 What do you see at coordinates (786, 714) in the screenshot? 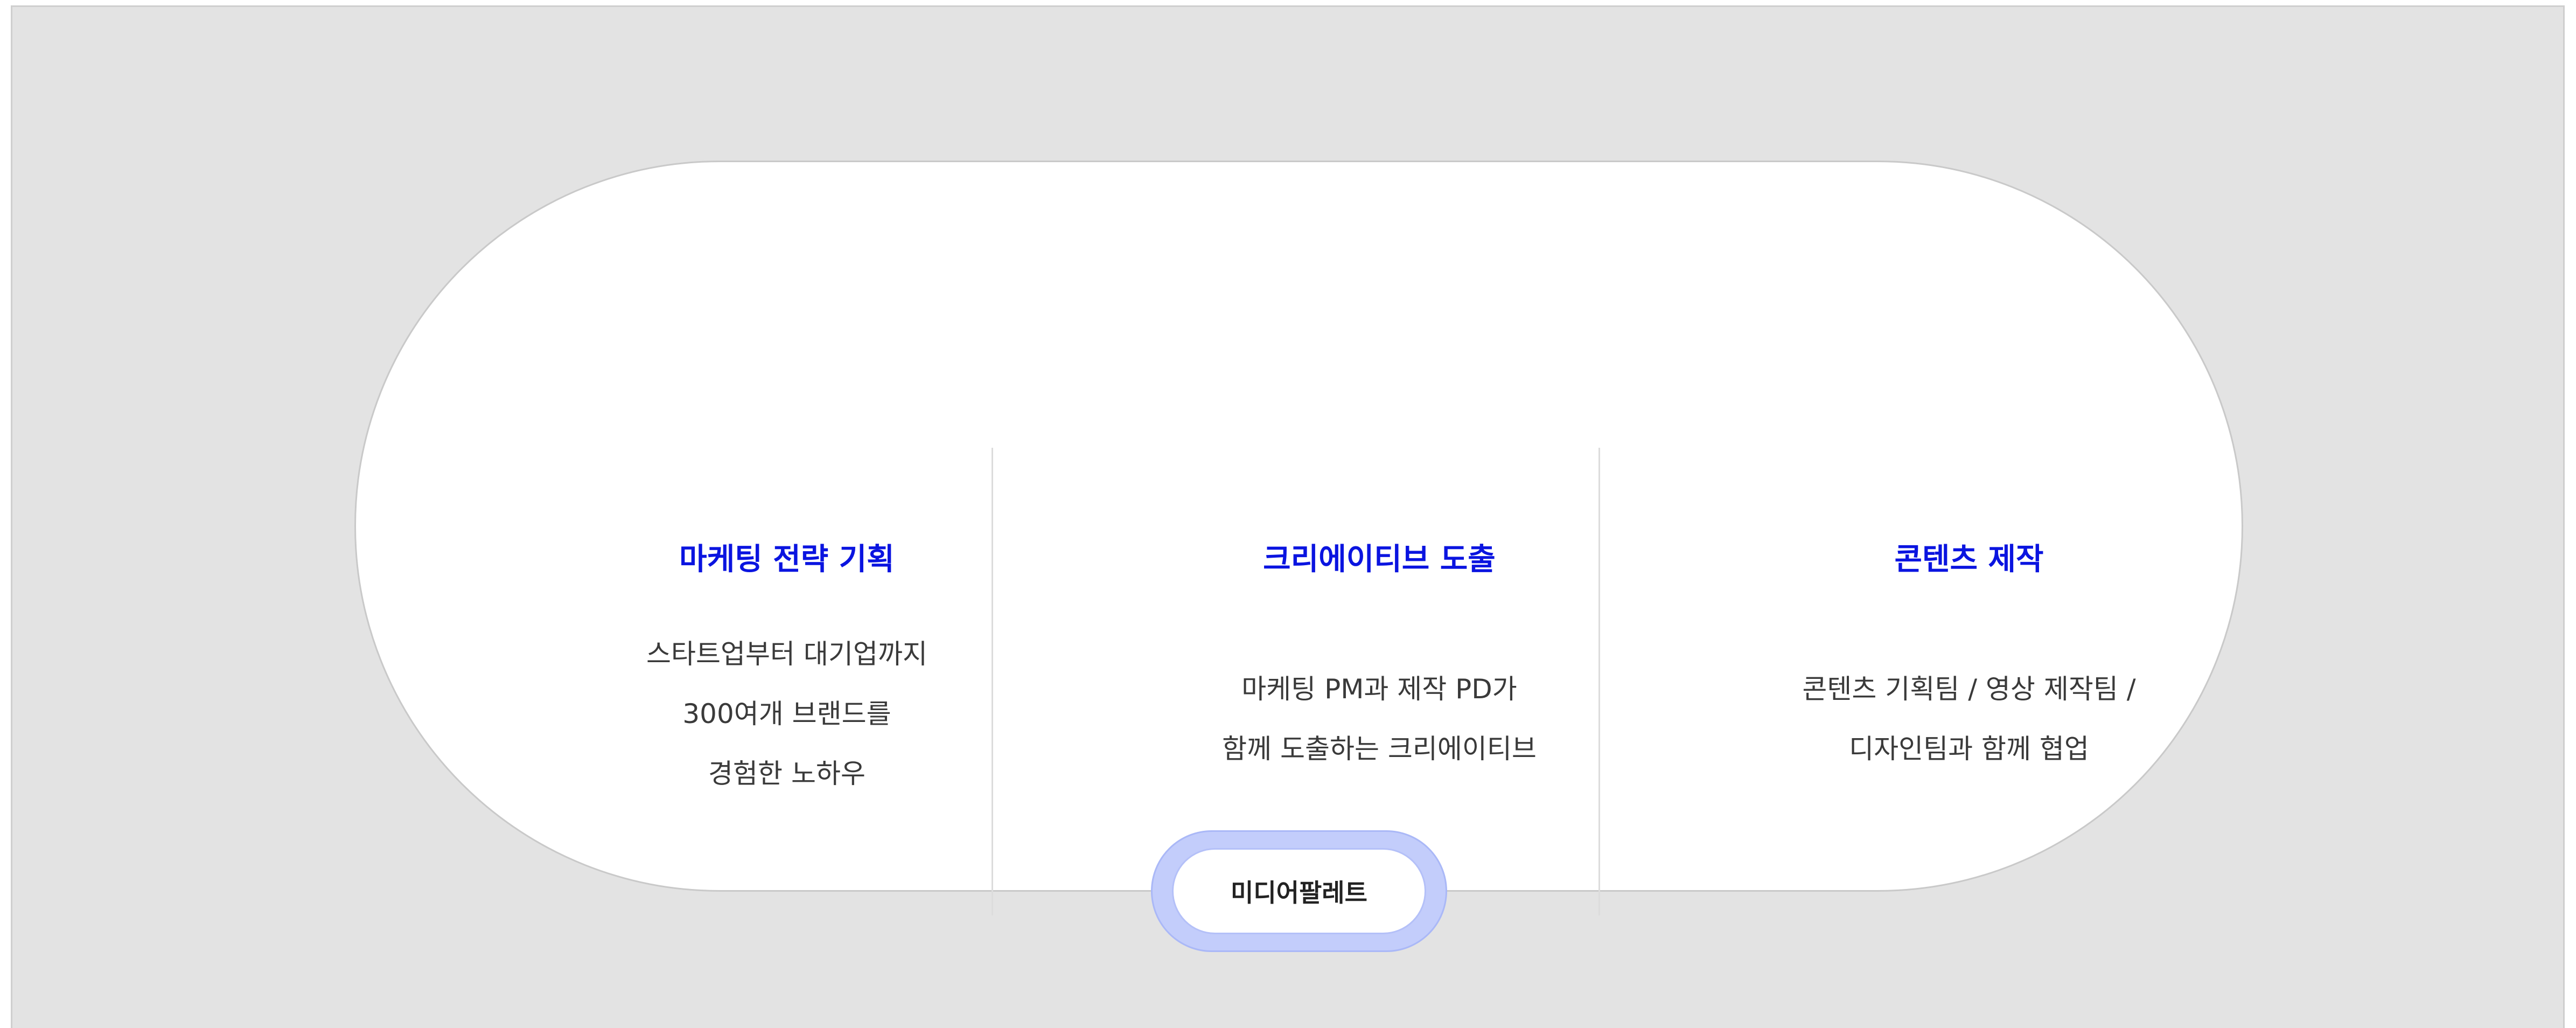
I see `service-line: 300여개 브랜드를` at bounding box center [786, 714].